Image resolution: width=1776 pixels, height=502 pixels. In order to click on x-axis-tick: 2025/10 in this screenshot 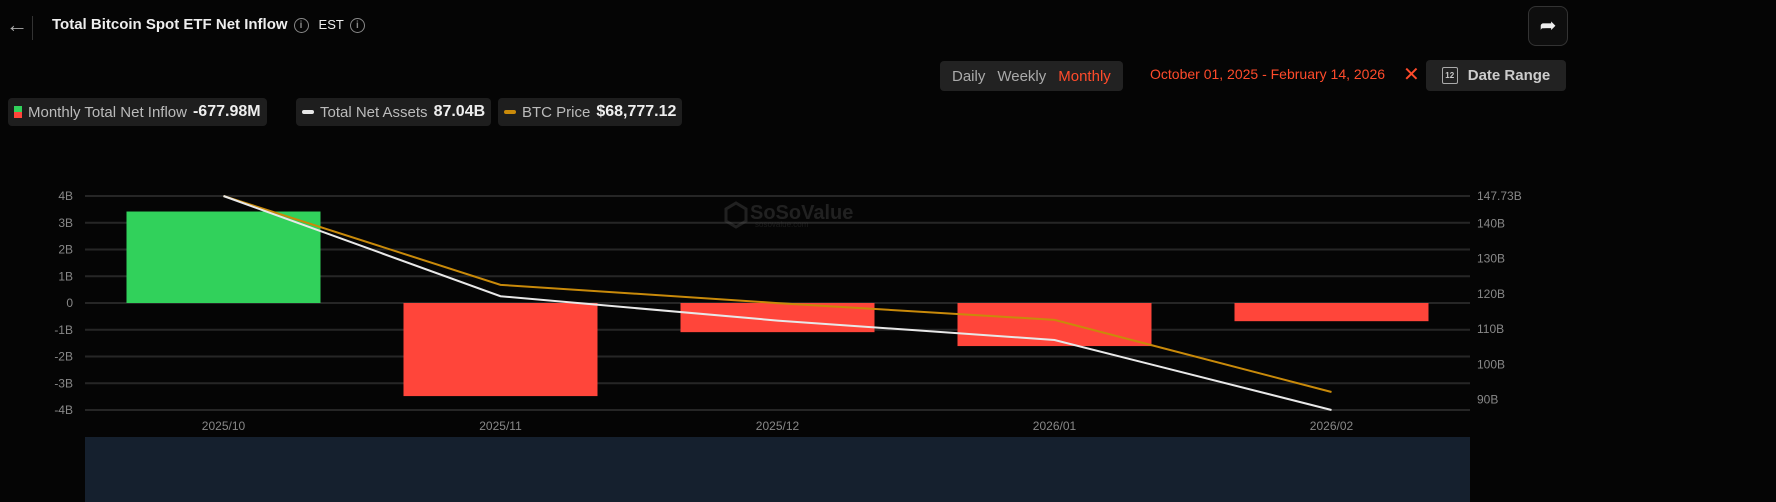, I will do `click(224, 426)`.